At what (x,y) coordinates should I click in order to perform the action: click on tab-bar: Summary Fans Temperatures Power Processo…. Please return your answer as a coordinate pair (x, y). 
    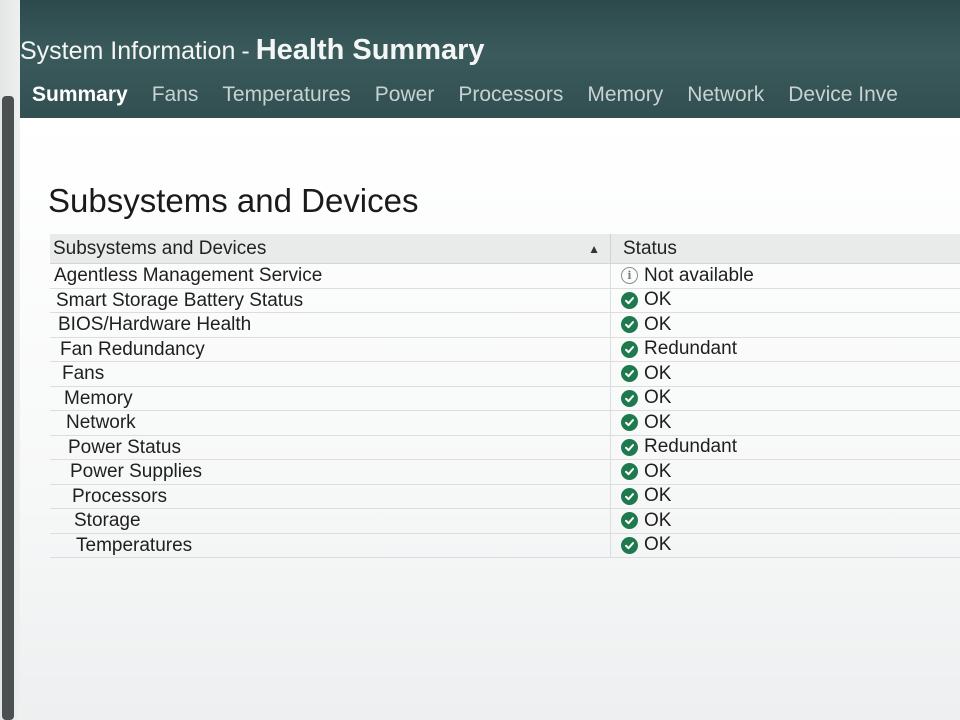
    Looking at the image, I should click on (465, 98).